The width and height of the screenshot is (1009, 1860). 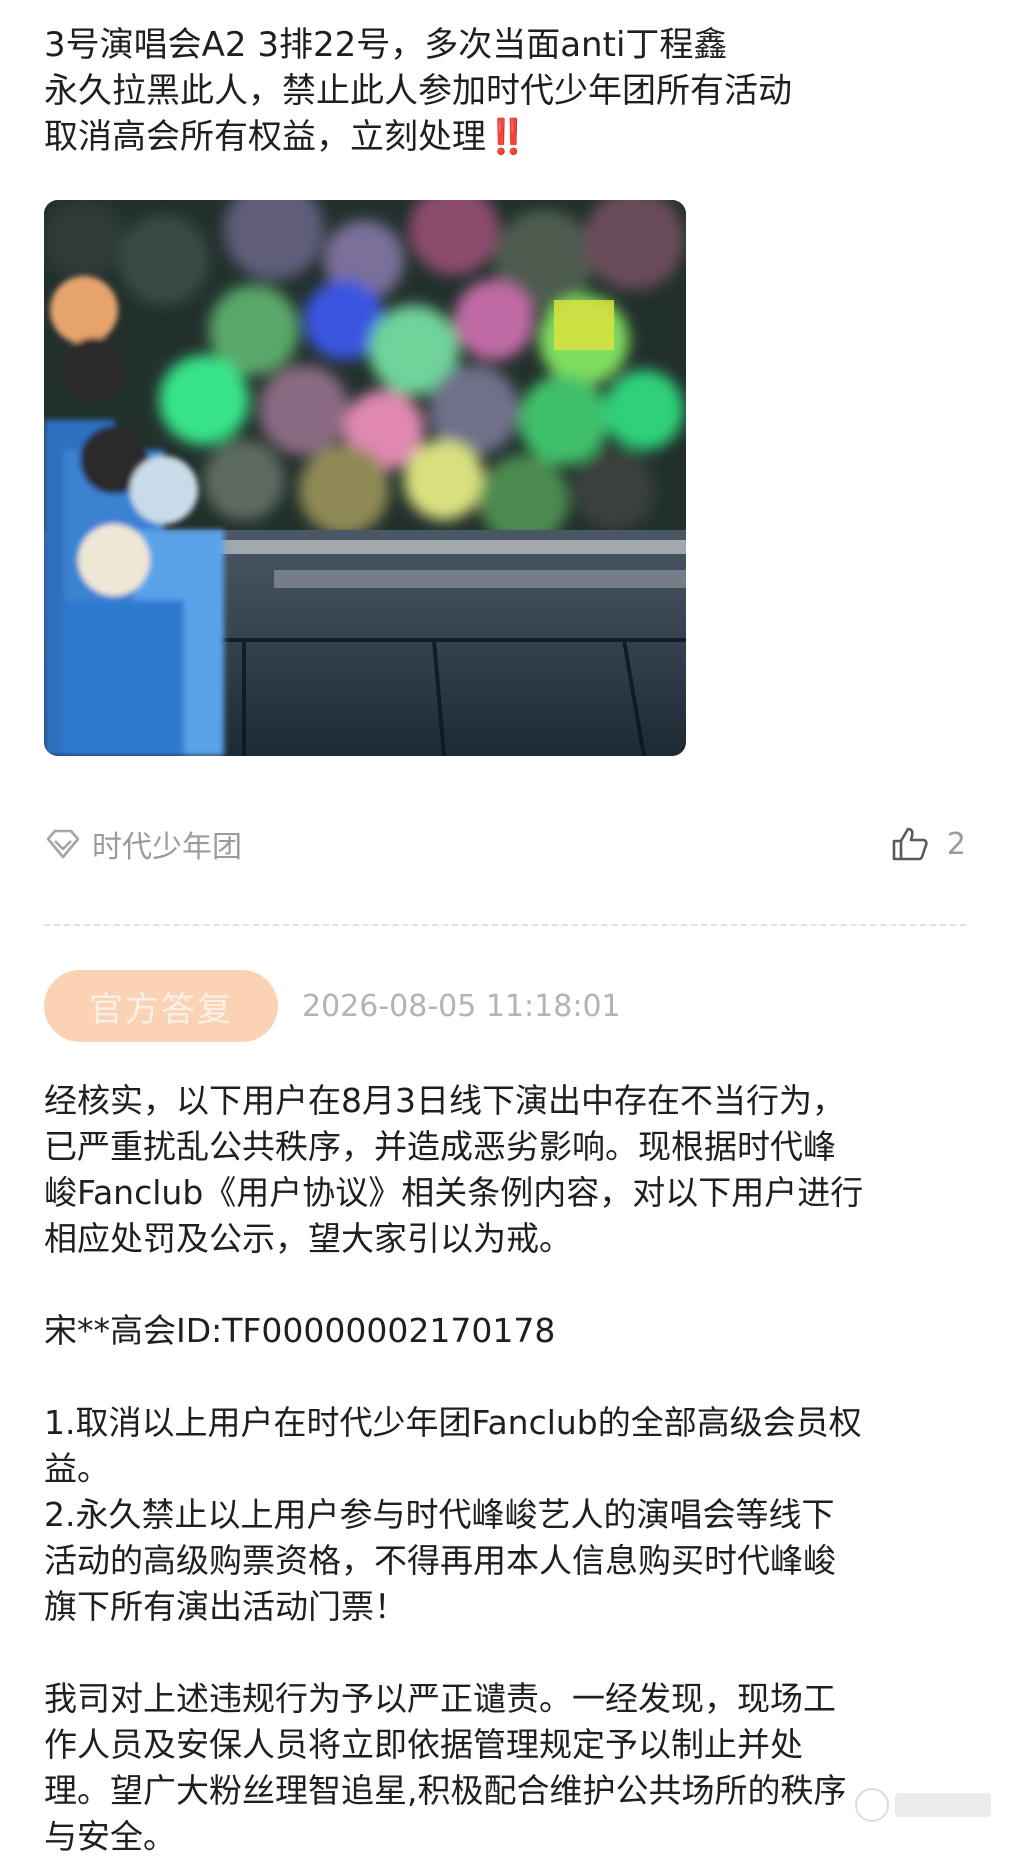 I want to click on watermark-logo-icon, so click(x=872, y=1805).